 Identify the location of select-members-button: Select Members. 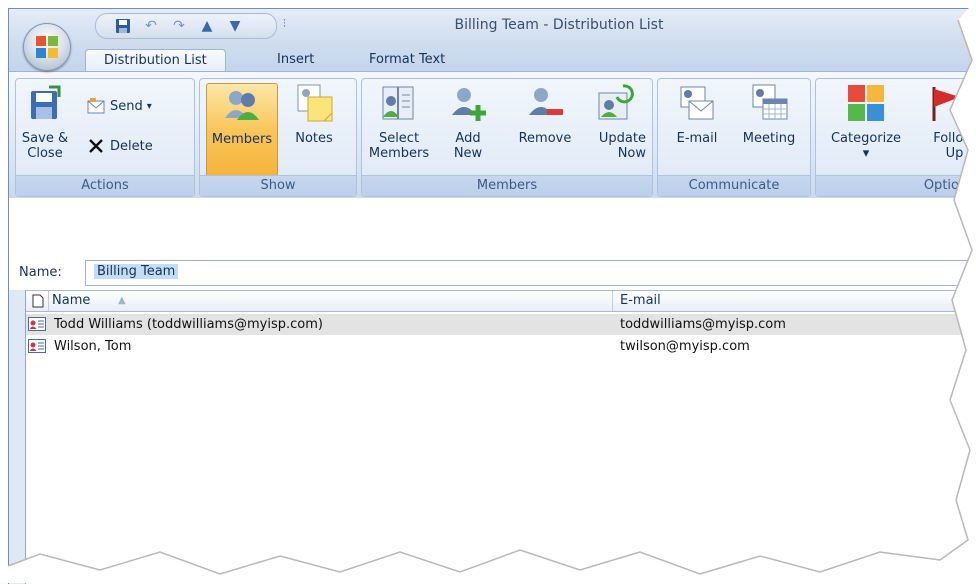
(399, 129).